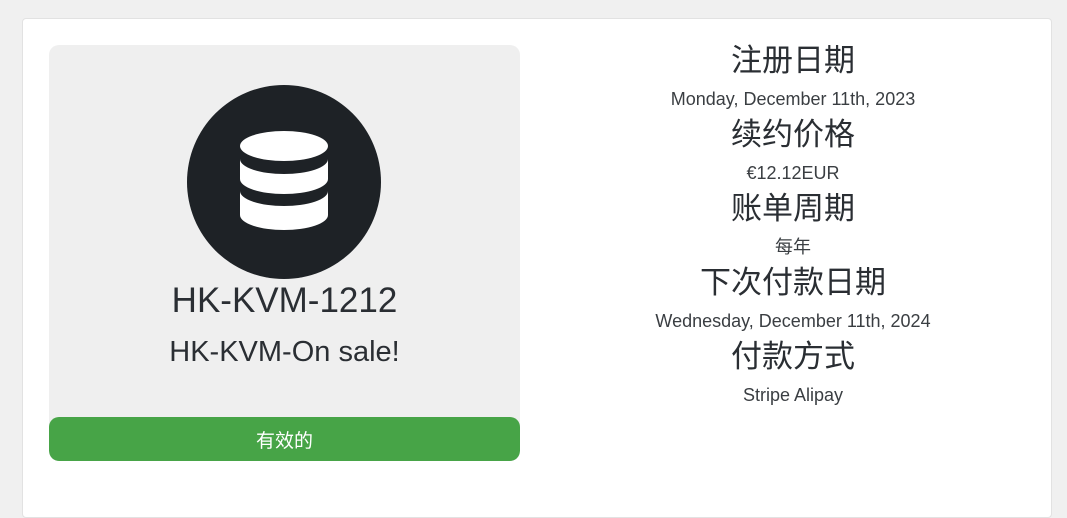 The image size is (1067, 518). Describe the element at coordinates (793, 209) in the screenshot. I see `detail-label: 账单周期` at that location.